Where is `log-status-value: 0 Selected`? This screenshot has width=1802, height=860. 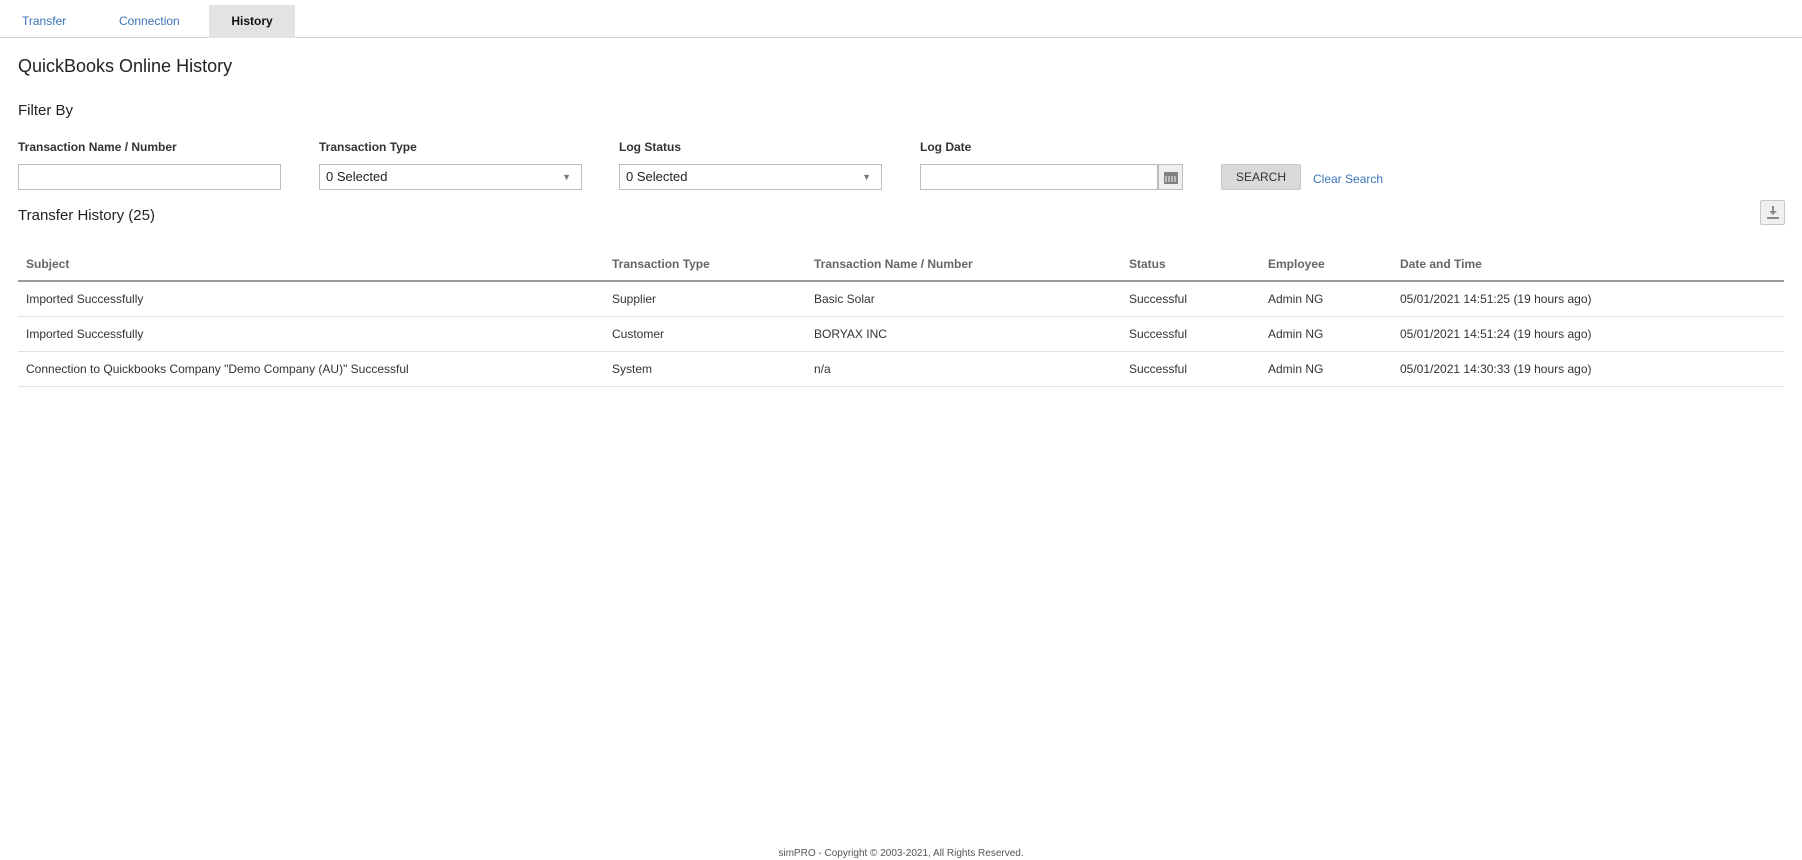
log-status-value: 0 Selected is located at coordinates (657, 176).